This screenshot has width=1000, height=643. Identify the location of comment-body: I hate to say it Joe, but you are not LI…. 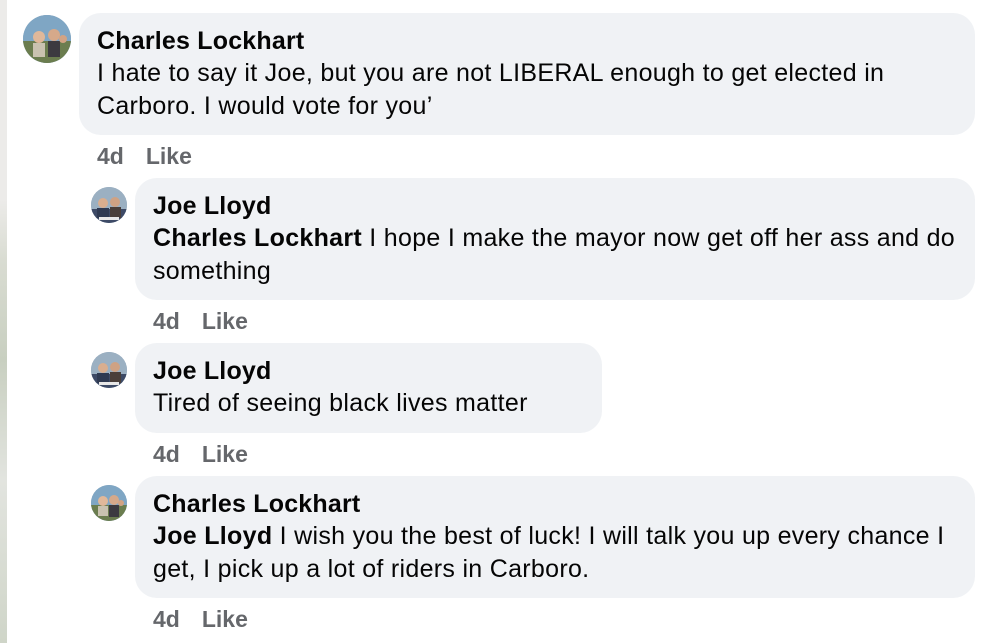
(491, 89).